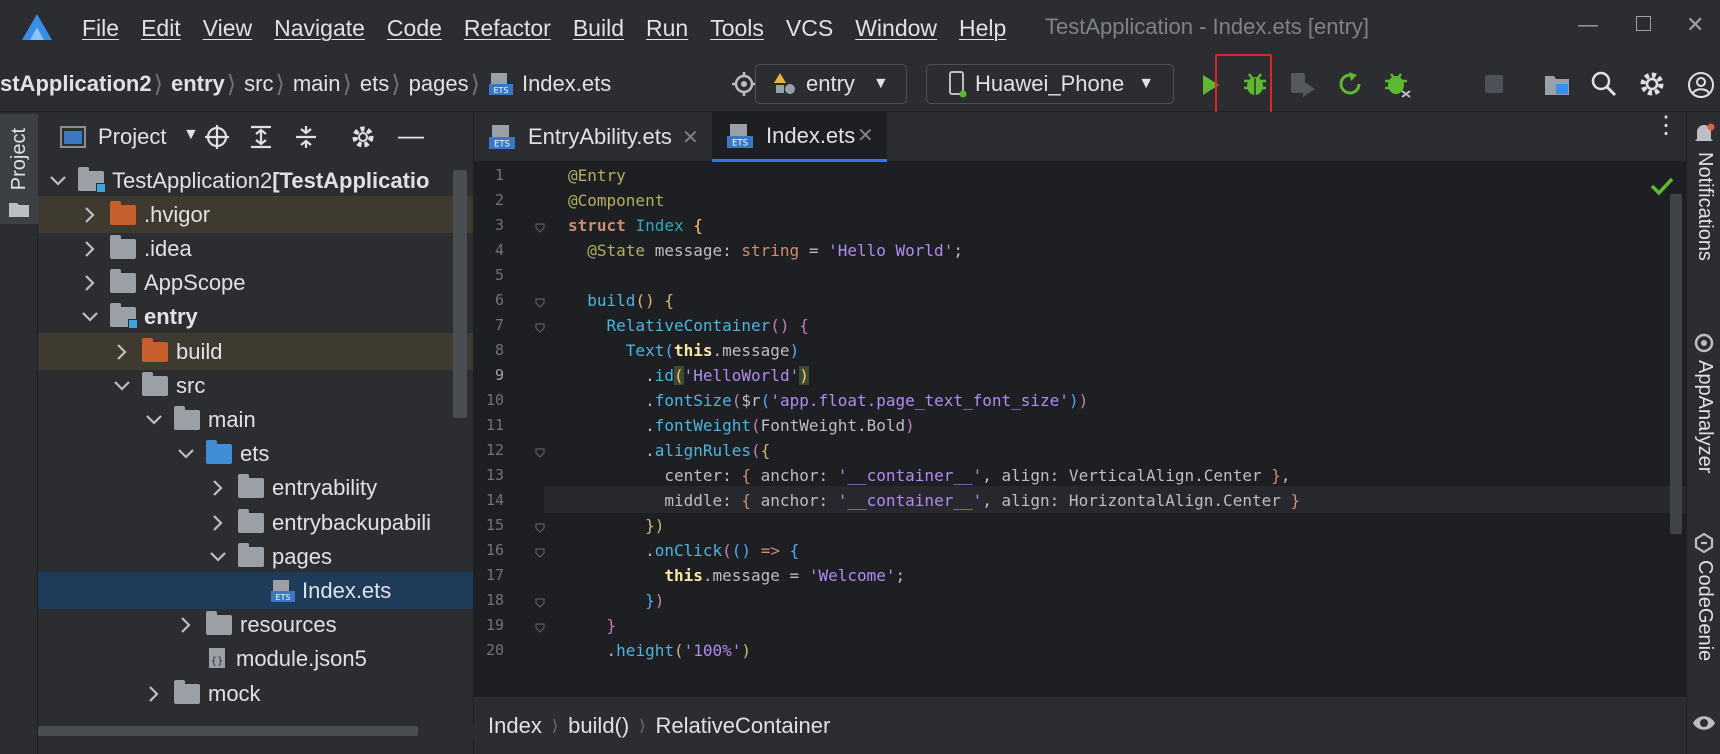 The image size is (1720, 754). What do you see at coordinates (1704, 610) in the screenshot?
I see `codegenie-tab: CodeGenie` at bounding box center [1704, 610].